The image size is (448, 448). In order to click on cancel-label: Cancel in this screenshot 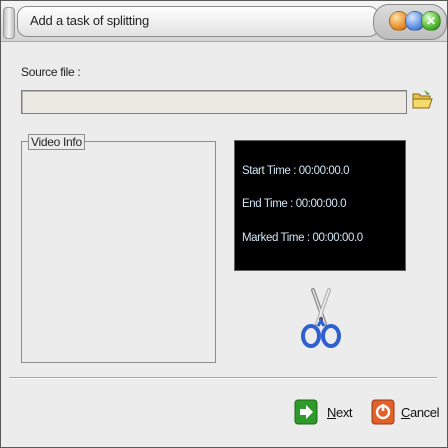, I will do `click(420, 412)`.